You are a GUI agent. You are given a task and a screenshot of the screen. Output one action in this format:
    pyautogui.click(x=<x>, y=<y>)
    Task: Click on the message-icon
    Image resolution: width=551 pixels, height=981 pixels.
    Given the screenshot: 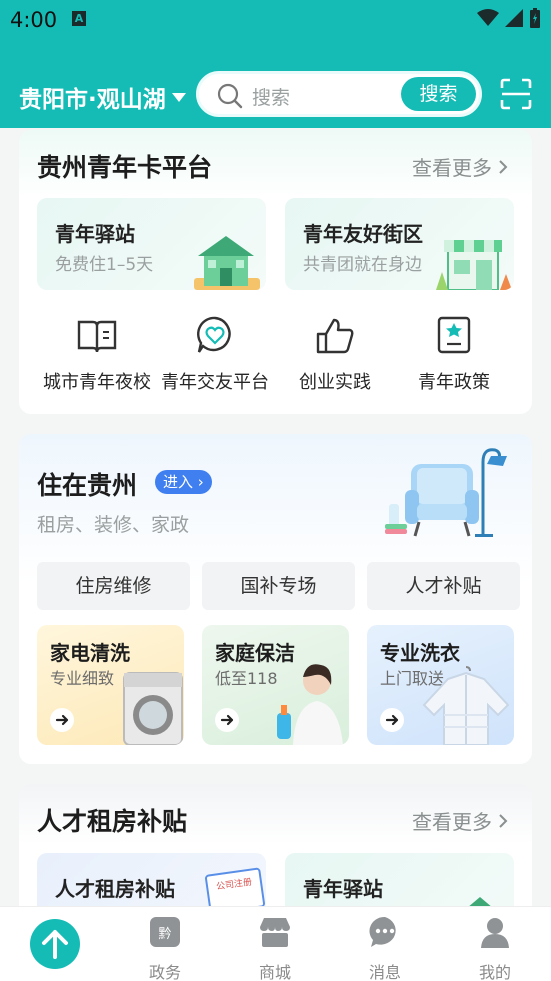 What is the action you would take?
    pyautogui.click(x=382, y=931)
    